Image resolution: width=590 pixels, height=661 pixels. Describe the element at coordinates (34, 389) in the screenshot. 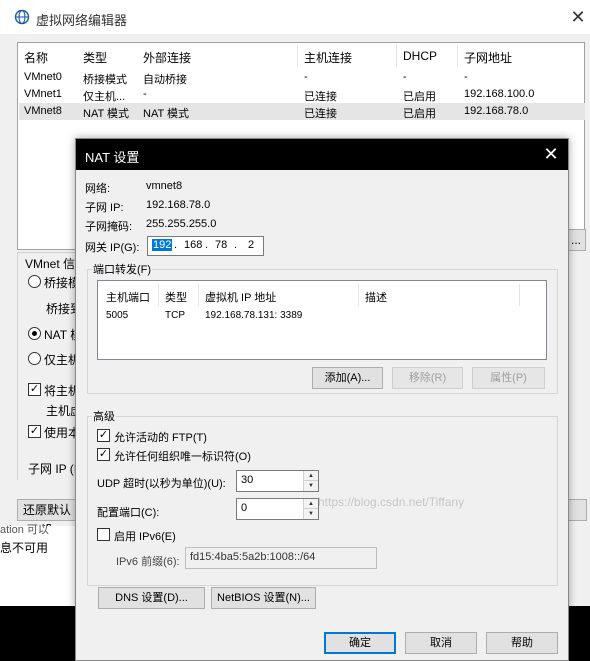

I see `checkbox-connect-host: ✓` at that location.